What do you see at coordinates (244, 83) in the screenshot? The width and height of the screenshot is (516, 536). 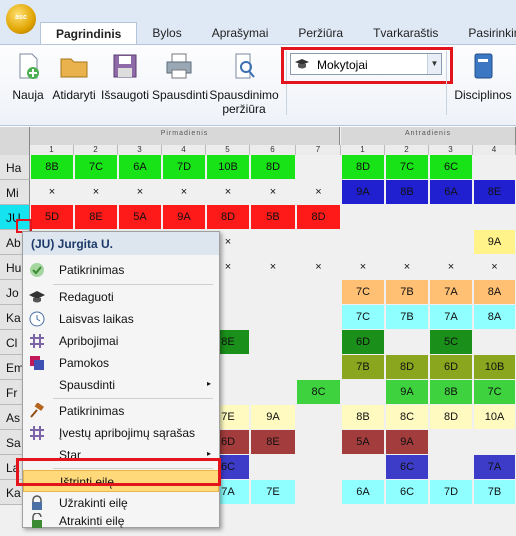 I see `print-preview-button: Spausdinimo peržiūra` at bounding box center [244, 83].